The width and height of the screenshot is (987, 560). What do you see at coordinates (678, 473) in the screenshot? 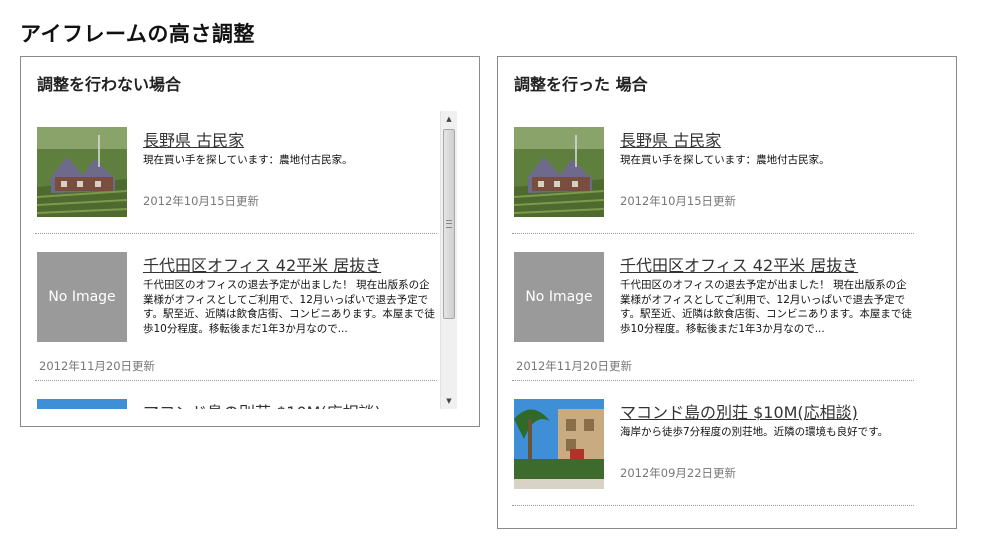
I see `entry-date: 2012年09月22日更新` at bounding box center [678, 473].